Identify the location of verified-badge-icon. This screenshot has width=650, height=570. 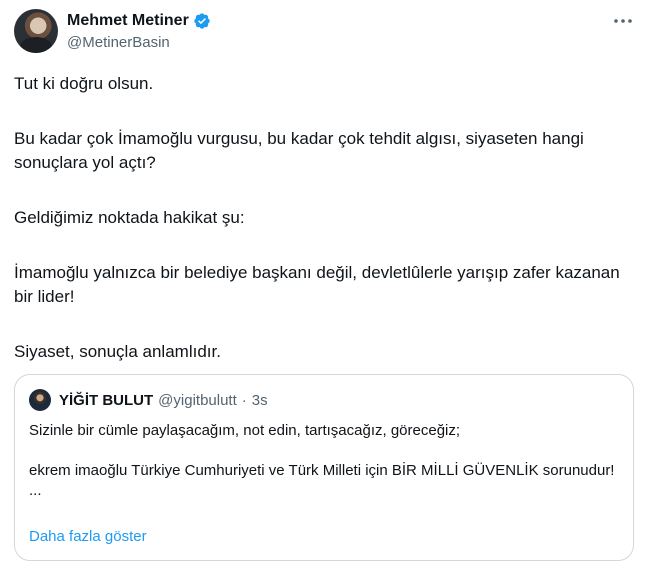
(202, 21).